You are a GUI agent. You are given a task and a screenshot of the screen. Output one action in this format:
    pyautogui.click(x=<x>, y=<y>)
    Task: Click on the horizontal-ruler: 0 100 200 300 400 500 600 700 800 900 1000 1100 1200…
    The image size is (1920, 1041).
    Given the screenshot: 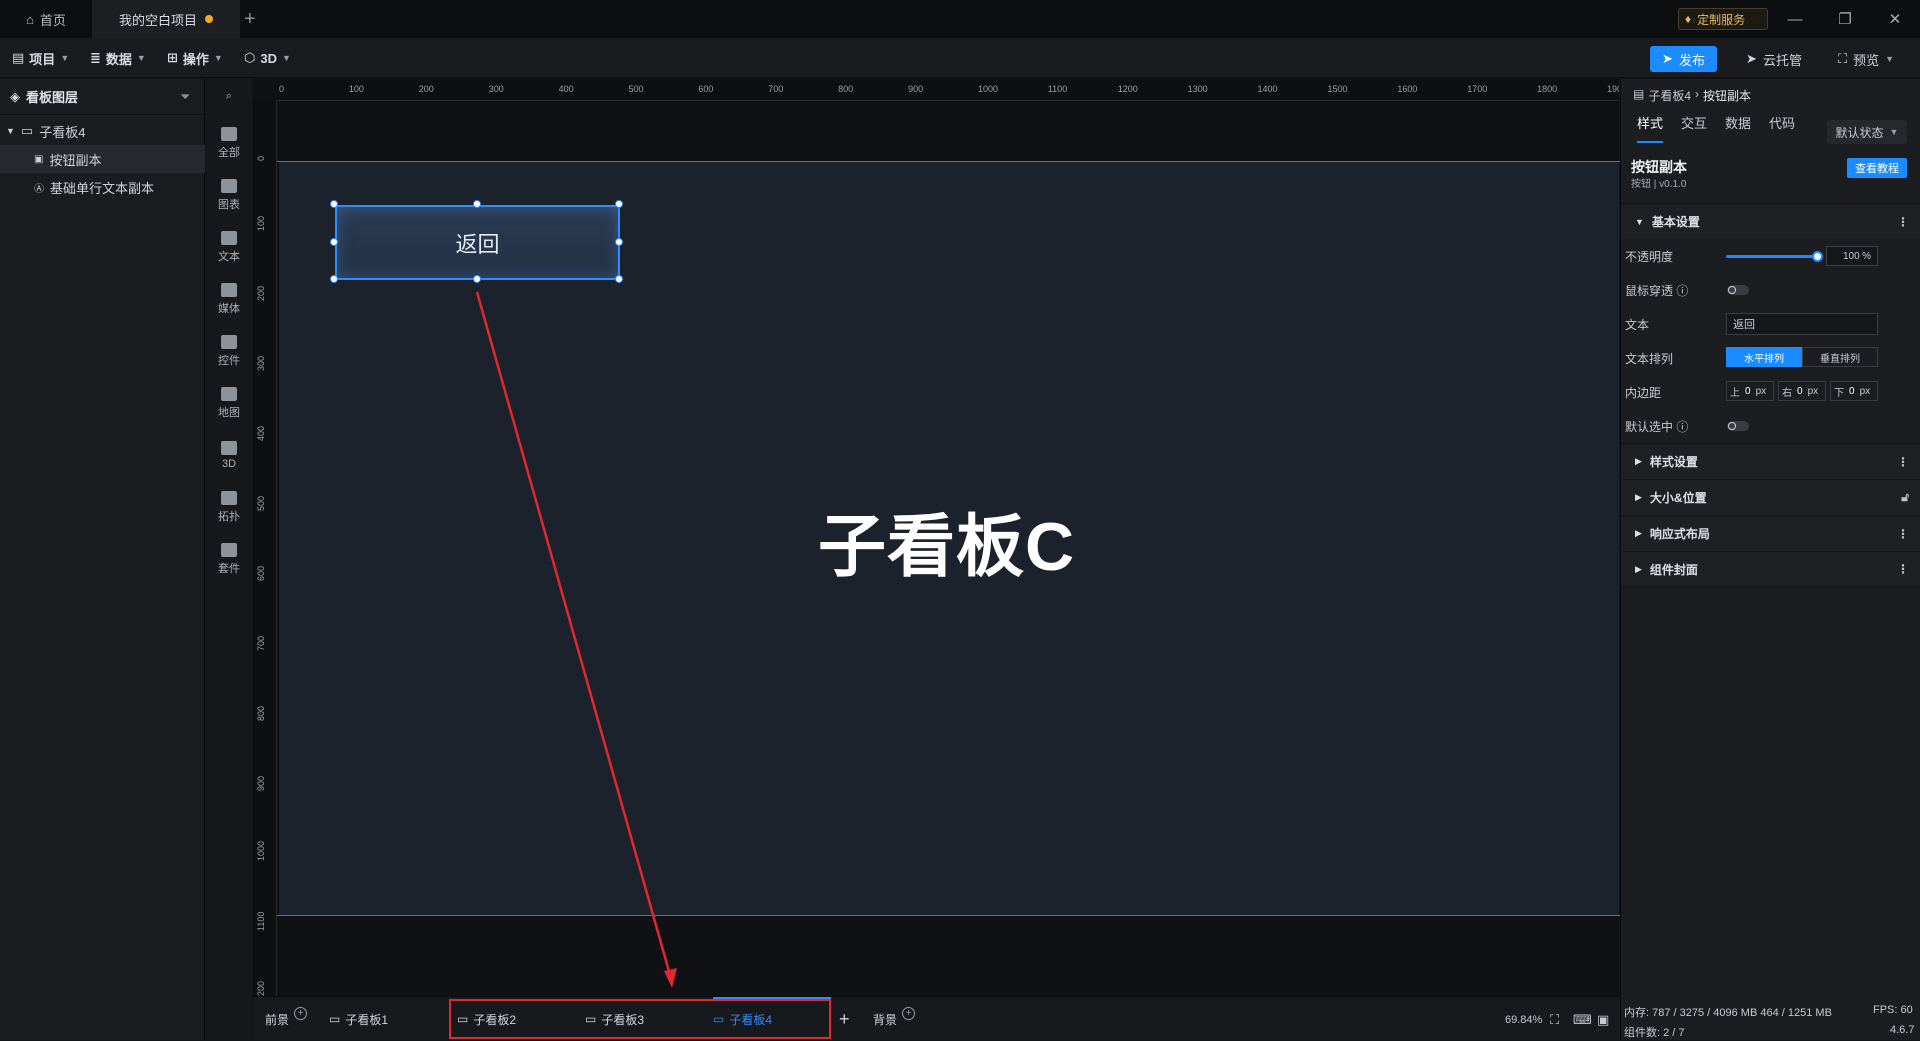 What is the action you would take?
    pyautogui.click(x=948, y=90)
    